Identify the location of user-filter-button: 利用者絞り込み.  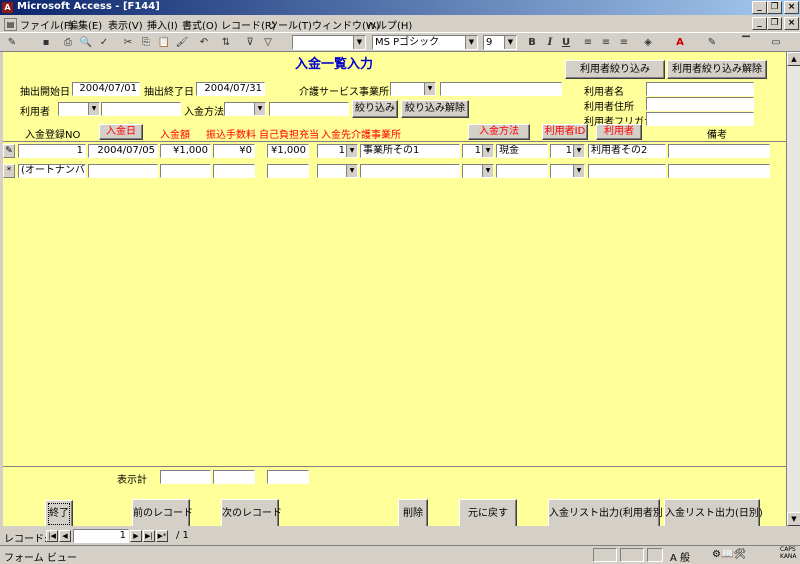
(615, 69).